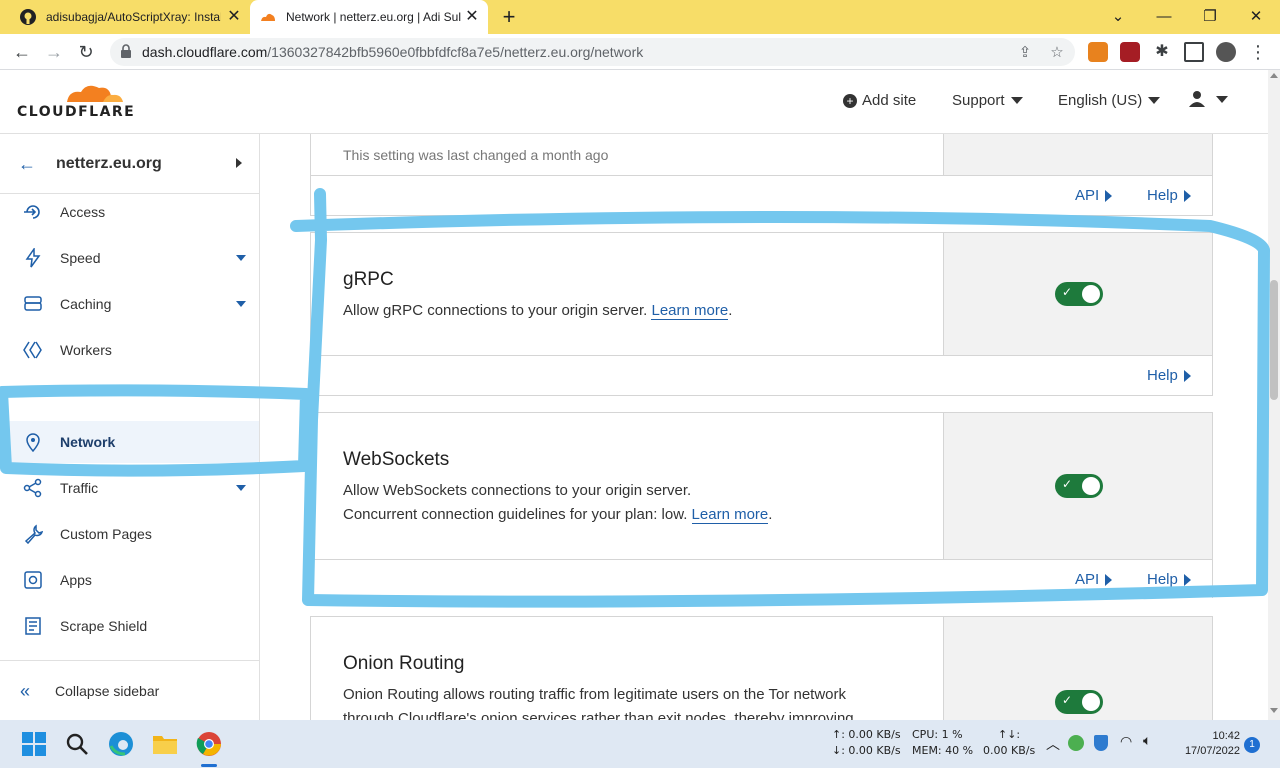 This screenshot has height=768, width=1280. Describe the element at coordinates (1098, 52) in the screenshot. I see `metamask-extension-icon` at that location.